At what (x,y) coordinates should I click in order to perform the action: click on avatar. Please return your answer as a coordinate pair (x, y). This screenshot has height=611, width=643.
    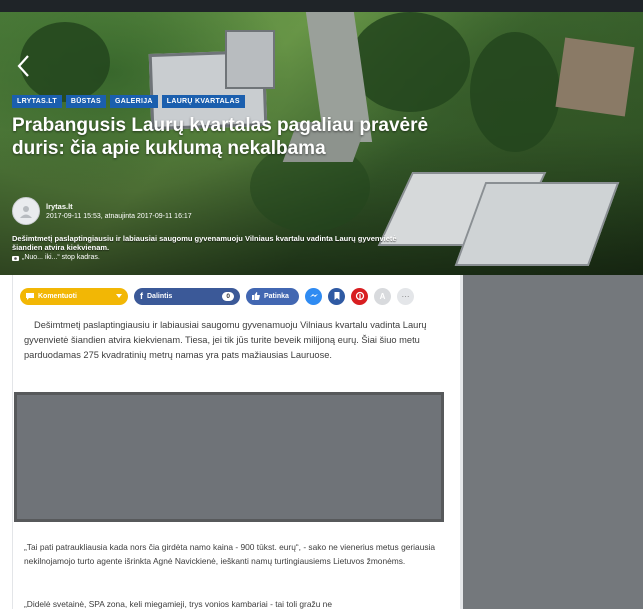
    Looking at the image, I should click on (26, 211).